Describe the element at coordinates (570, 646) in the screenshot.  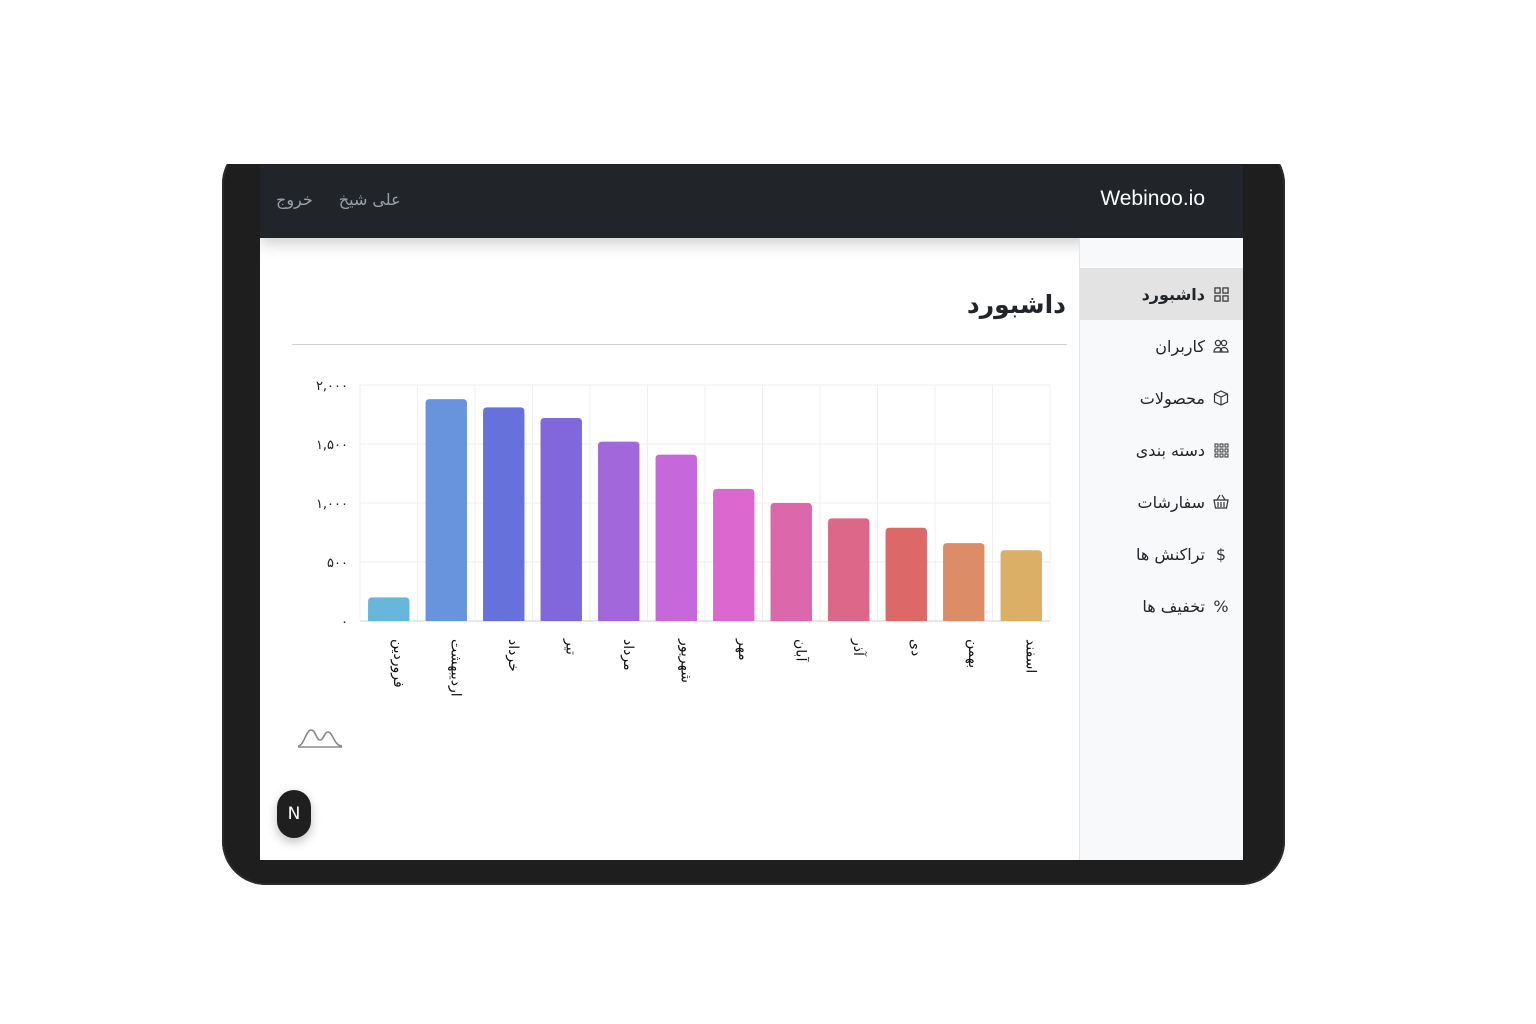
I see `x-category-label: تیر` at that location.